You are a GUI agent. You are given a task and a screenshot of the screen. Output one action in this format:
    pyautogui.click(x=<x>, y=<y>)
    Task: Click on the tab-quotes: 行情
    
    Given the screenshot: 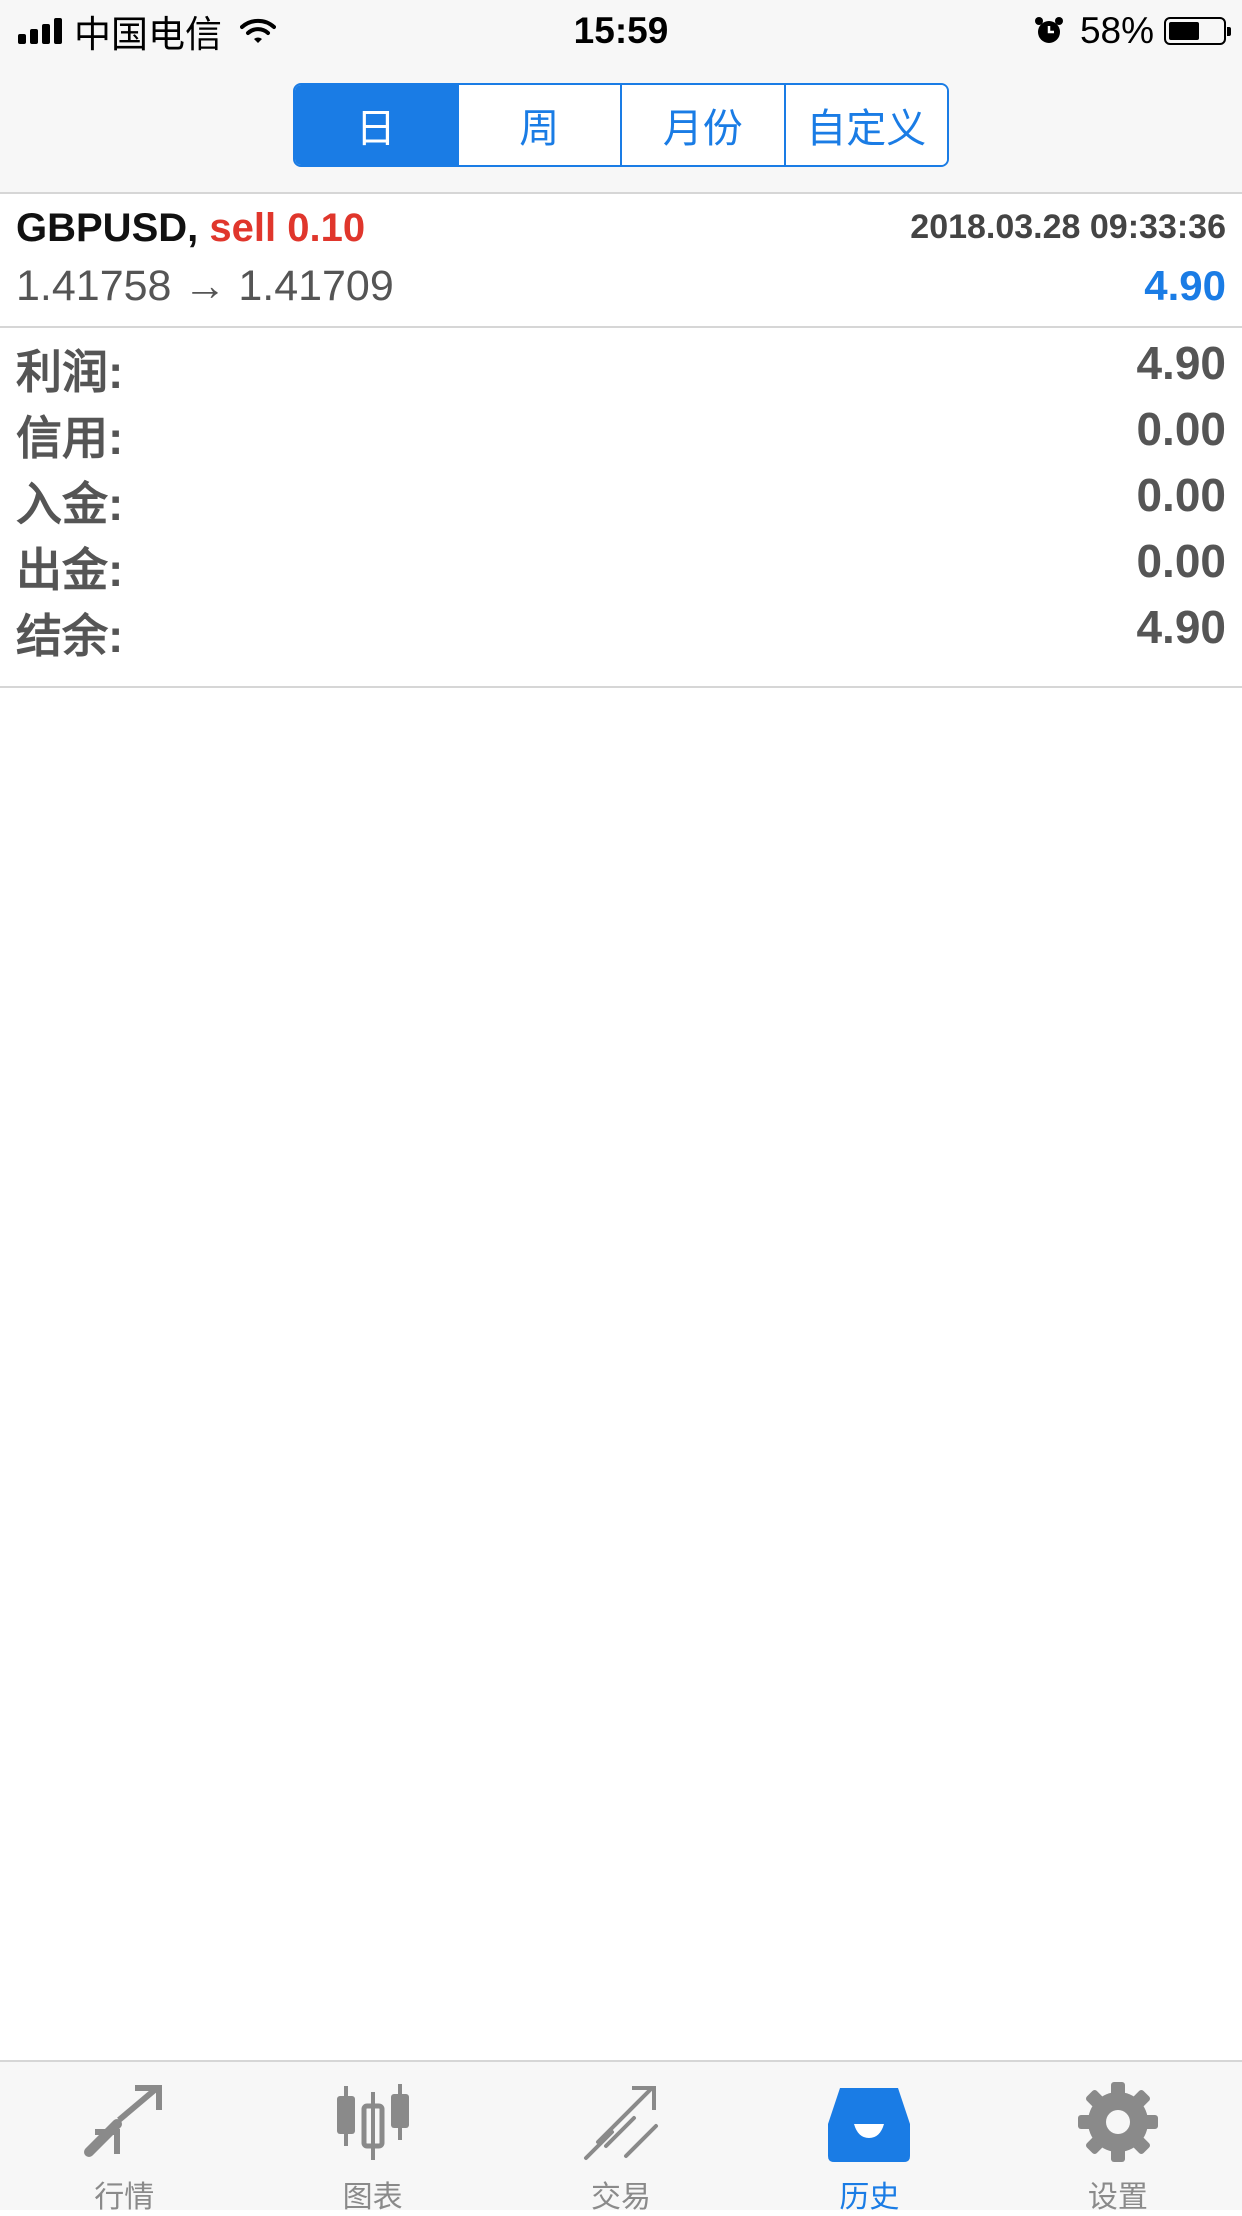 What is the action you would take?
    pyautogui.click(x=124, y=2138)
    